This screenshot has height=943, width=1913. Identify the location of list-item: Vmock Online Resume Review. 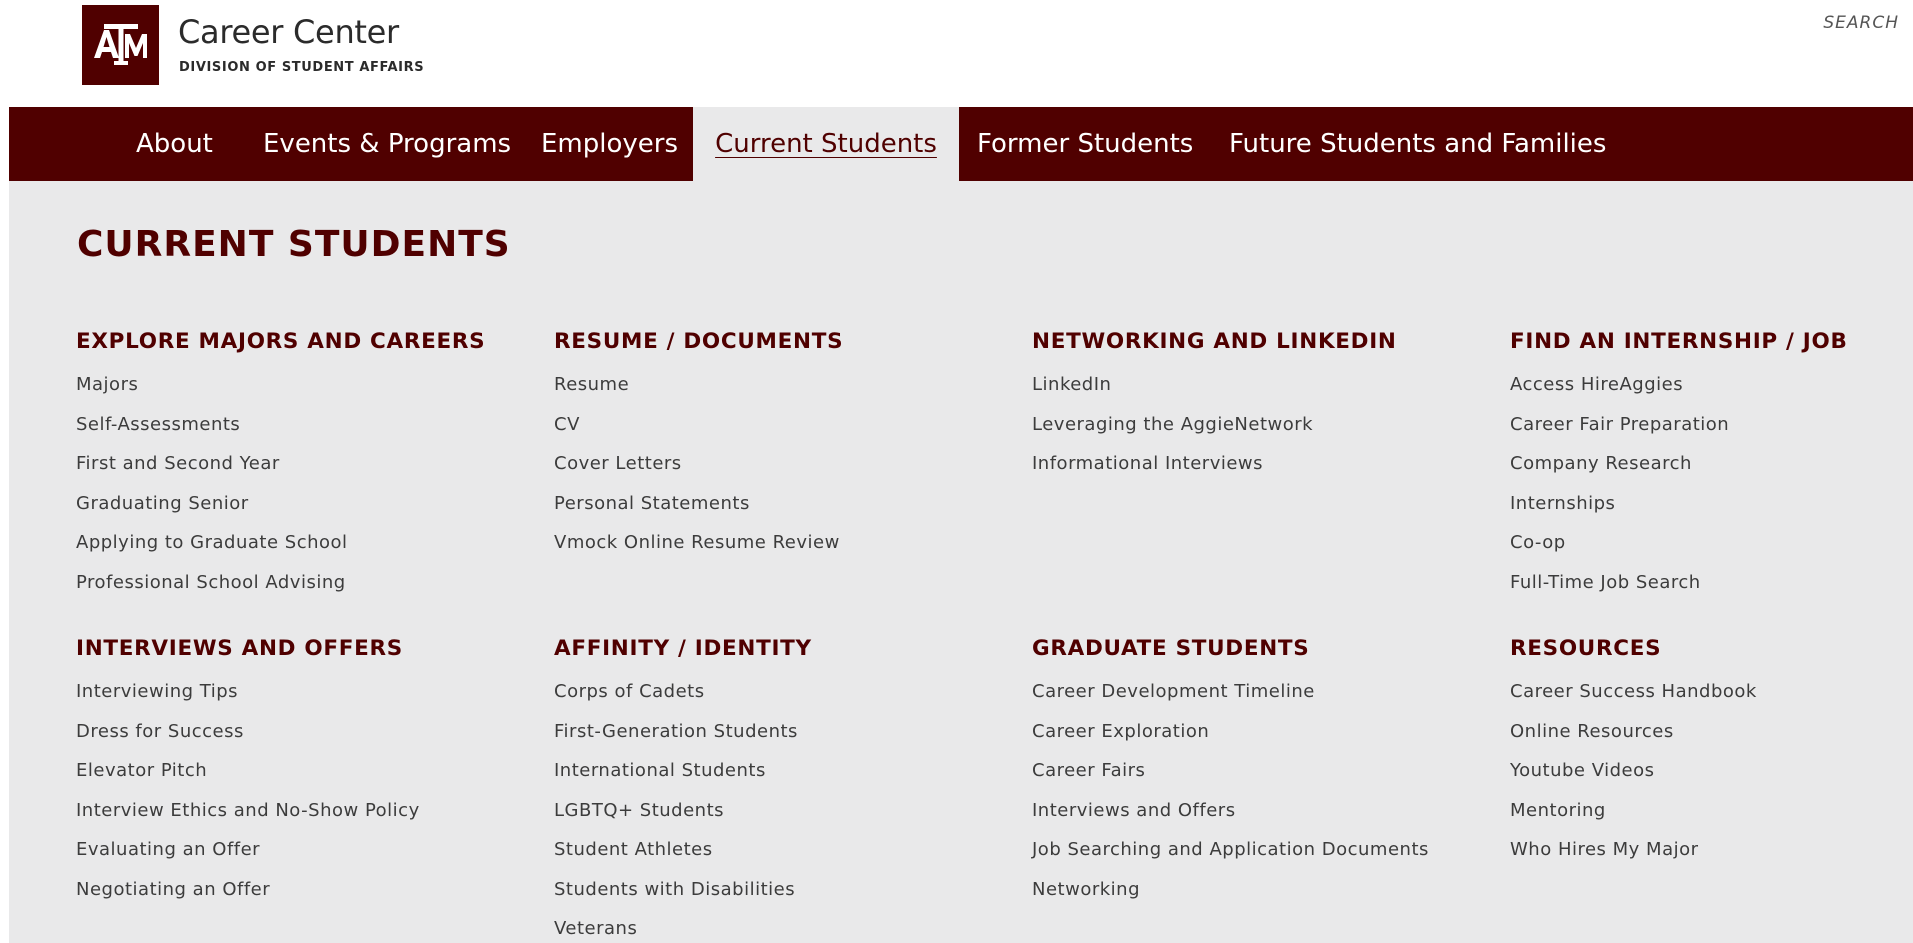
(789, 543).